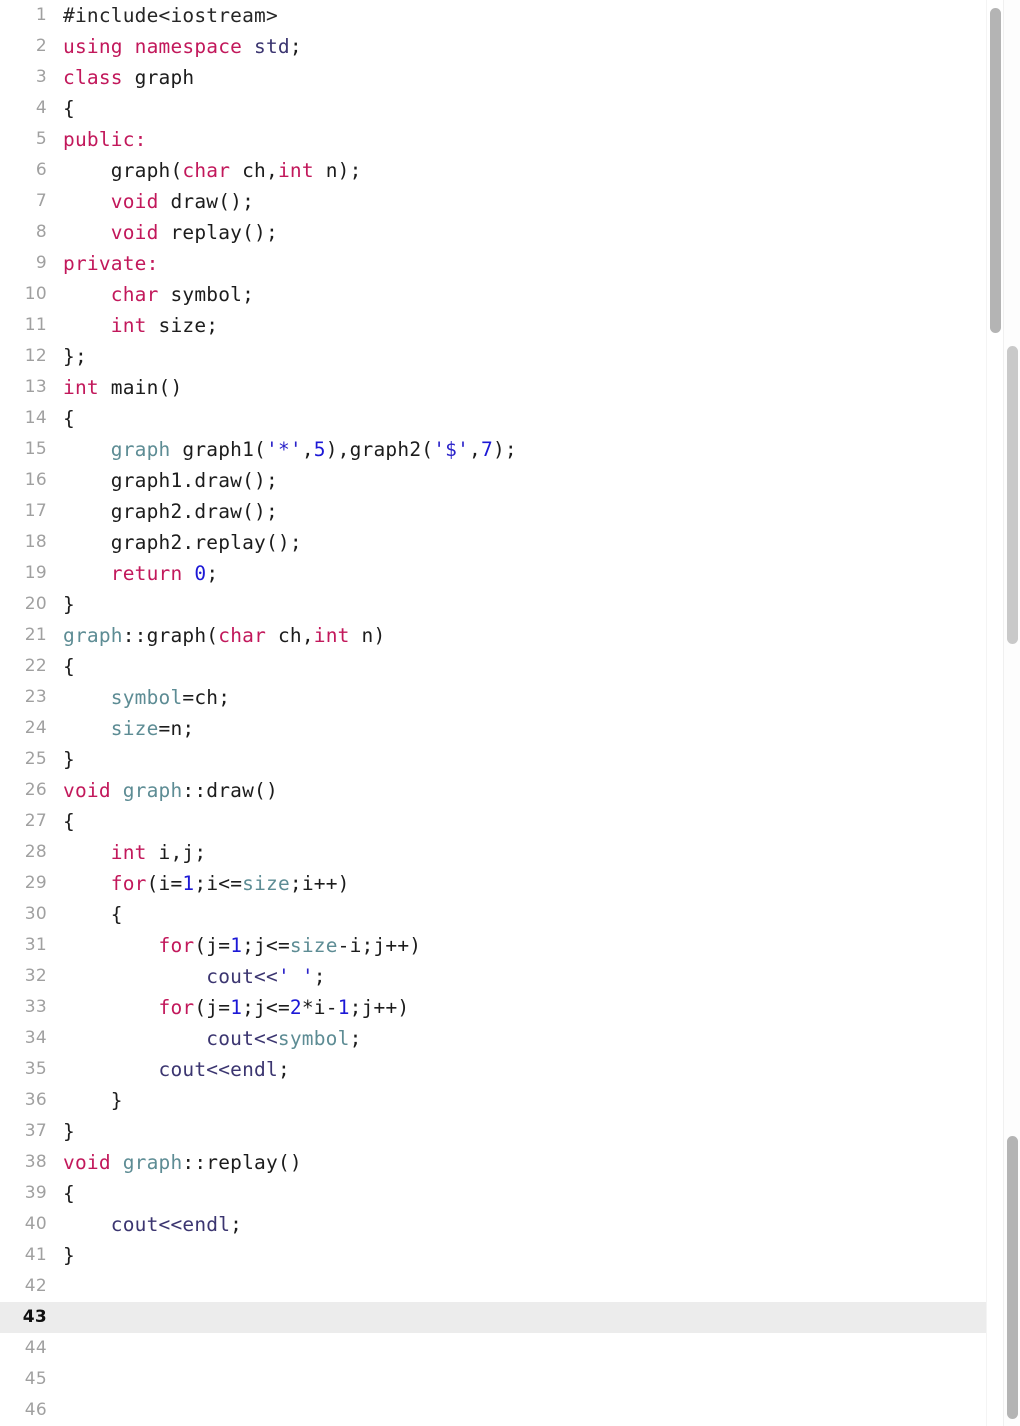 The image size is (1020, 1426). I want to click on code-text: cout<<' ';, so click(194, 976).